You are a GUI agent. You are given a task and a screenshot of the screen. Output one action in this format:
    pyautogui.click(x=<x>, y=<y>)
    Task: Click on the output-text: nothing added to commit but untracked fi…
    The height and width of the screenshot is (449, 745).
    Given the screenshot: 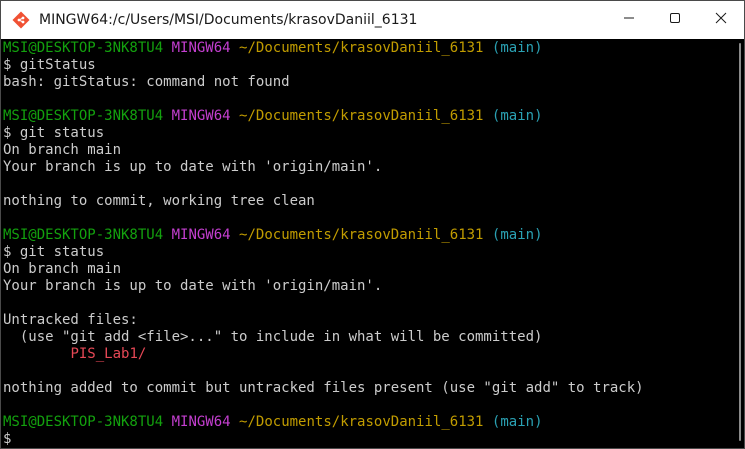 What is the action you would take?
    pyautogui.click(x=323, y=388)
    